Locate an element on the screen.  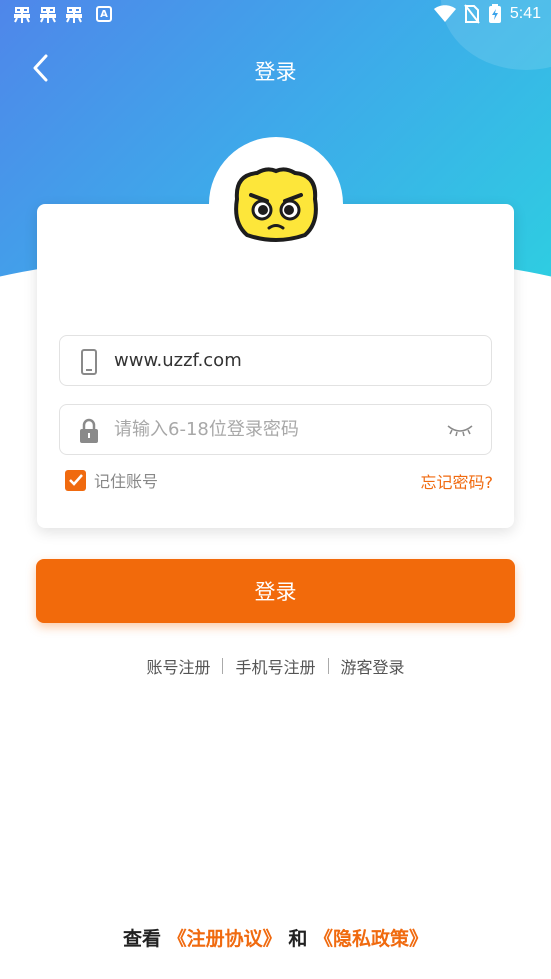
agreement-text: 查看 《注册协议》 和 《隐私政策》 is located at coordinates (275, 937).